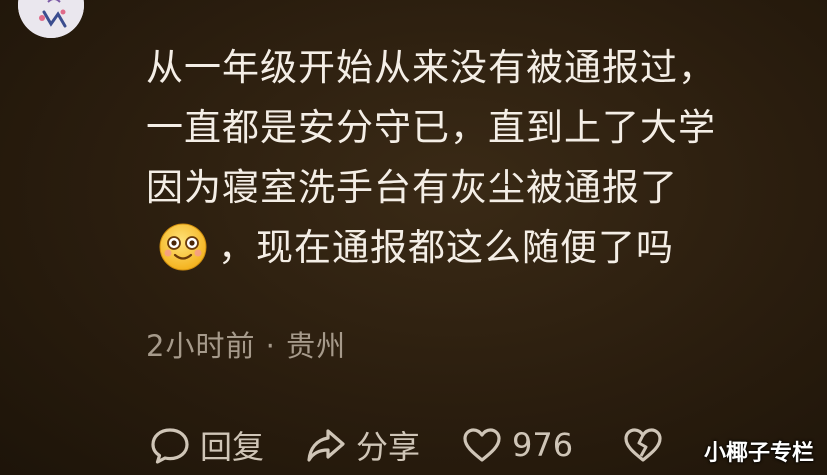  What do you see at coordinates (326, 445) in the screenshot?
I see `share-arrow-icon` at bounding box center [326, 445].